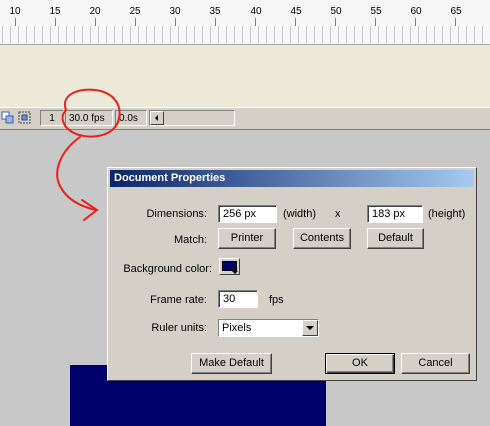 This screenshot has width=490, height=426. I want to click on frame-rate-input: 30, so click(238, 299).